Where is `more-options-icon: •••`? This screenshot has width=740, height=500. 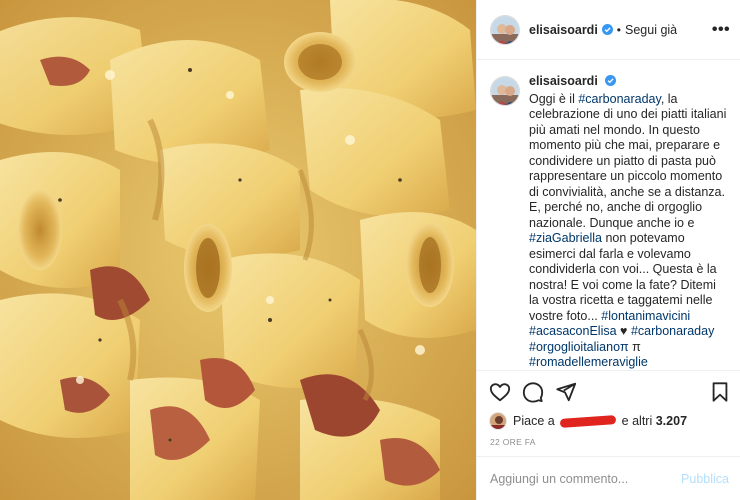
more-options-icon: ••• is located at coordinates (721, 30).